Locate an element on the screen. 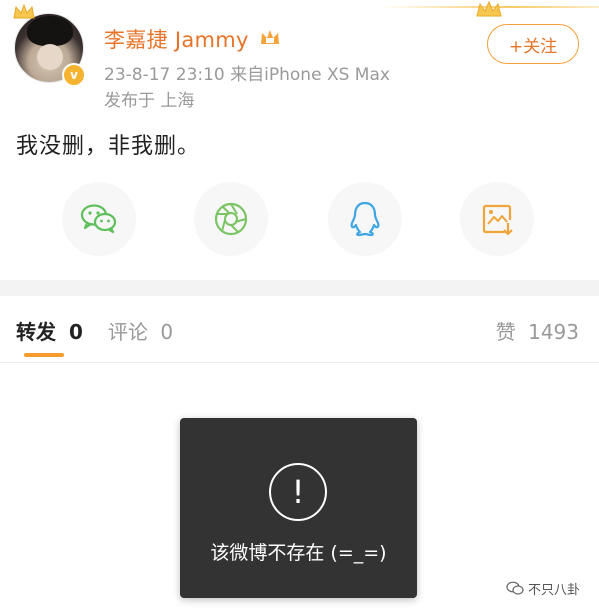 The width and height of the screenshot is (599, 608). moments-icon is located at coordinates (231, 219).